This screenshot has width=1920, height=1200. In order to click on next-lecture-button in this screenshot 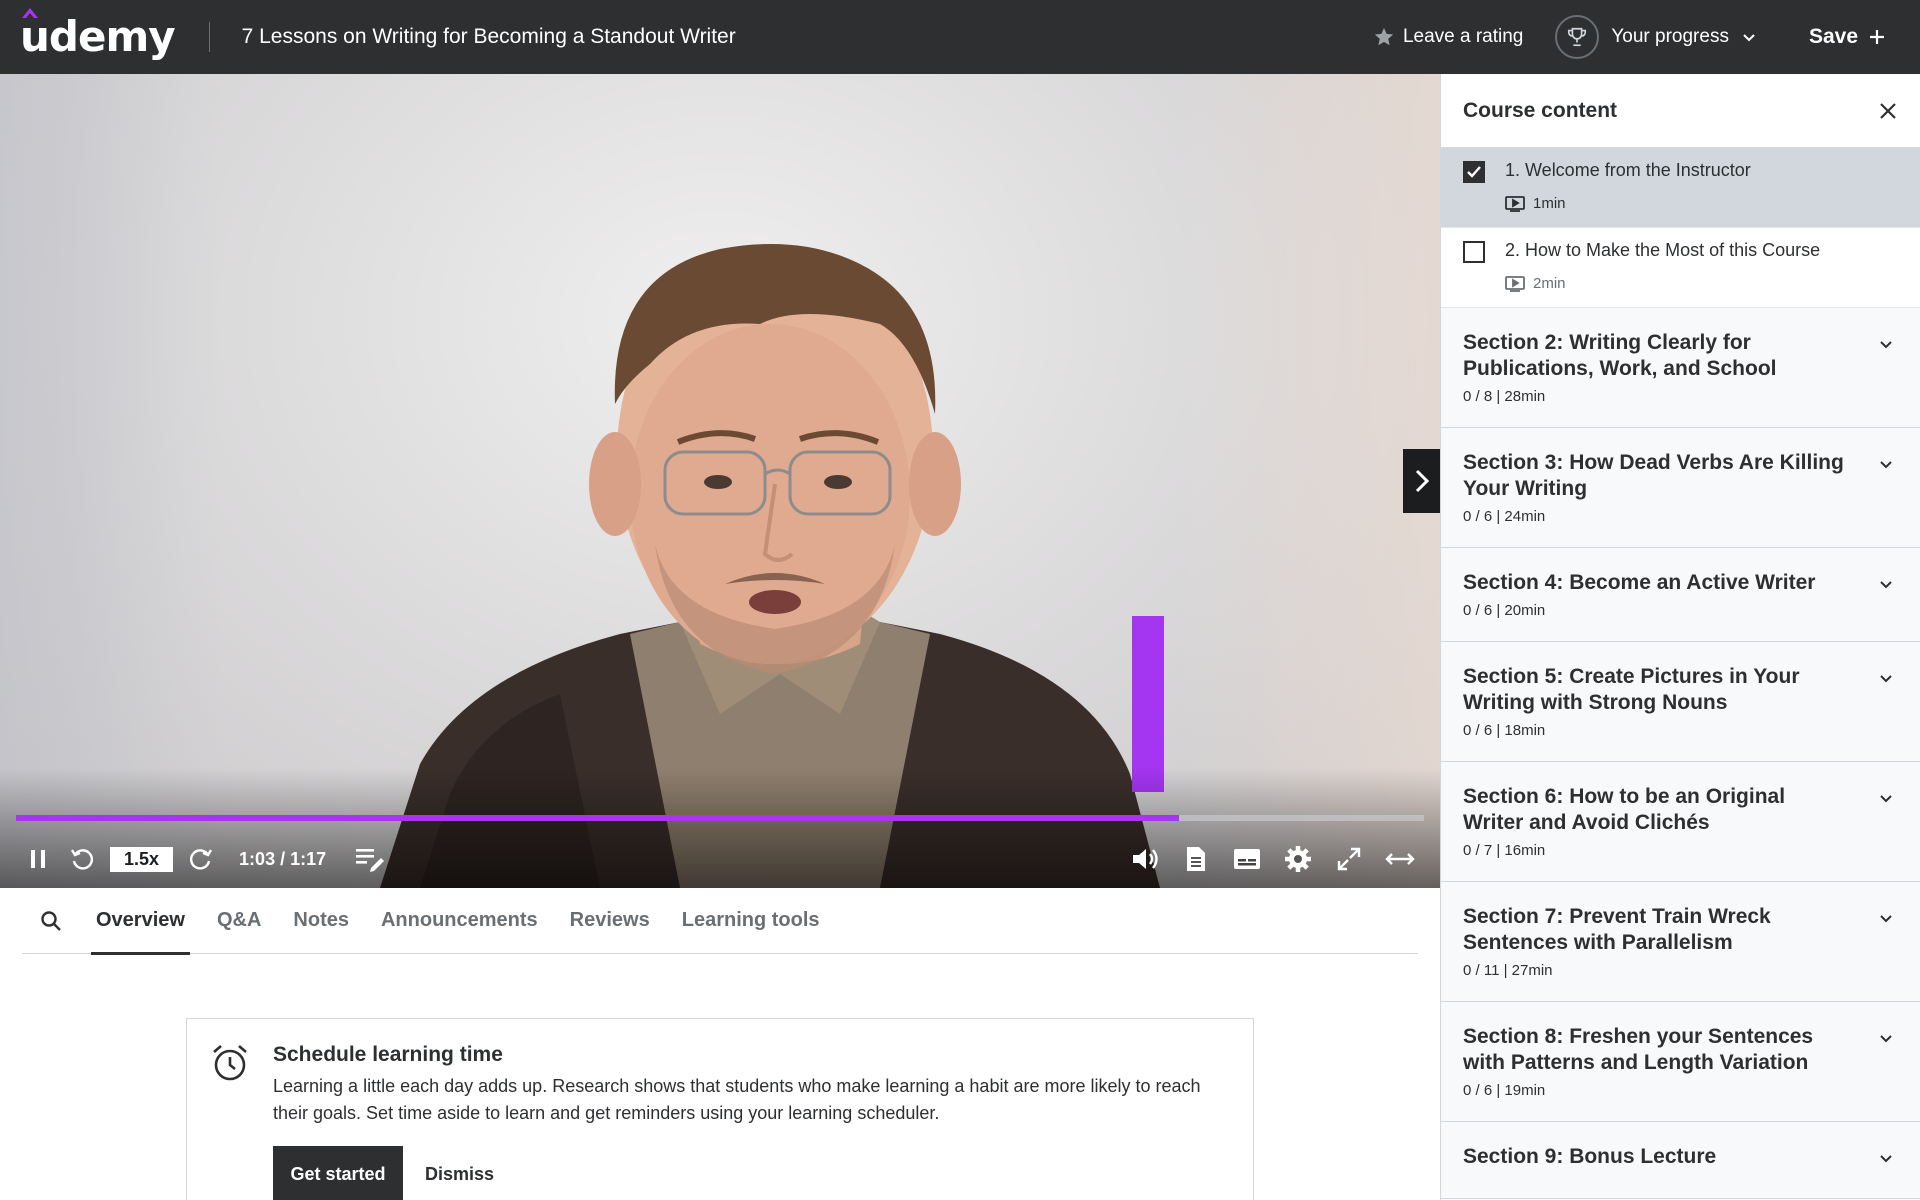, I will do `click(1421, 481)`.